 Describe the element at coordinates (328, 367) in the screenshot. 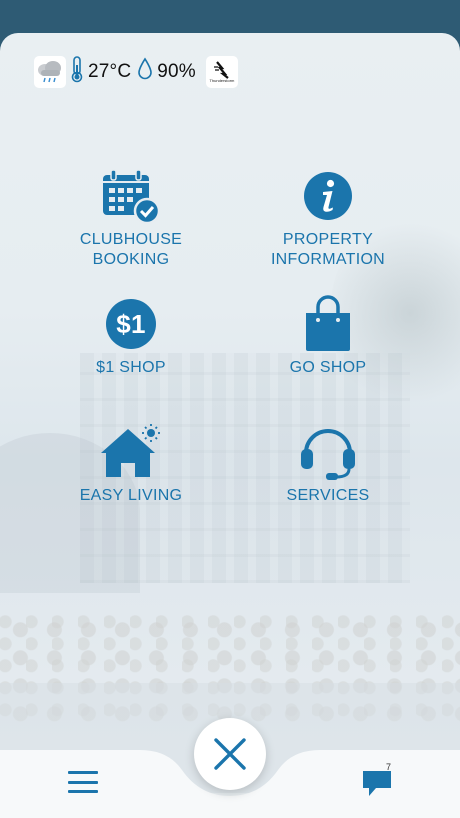

I see `go-shop-label: GO SHOP` at that location.